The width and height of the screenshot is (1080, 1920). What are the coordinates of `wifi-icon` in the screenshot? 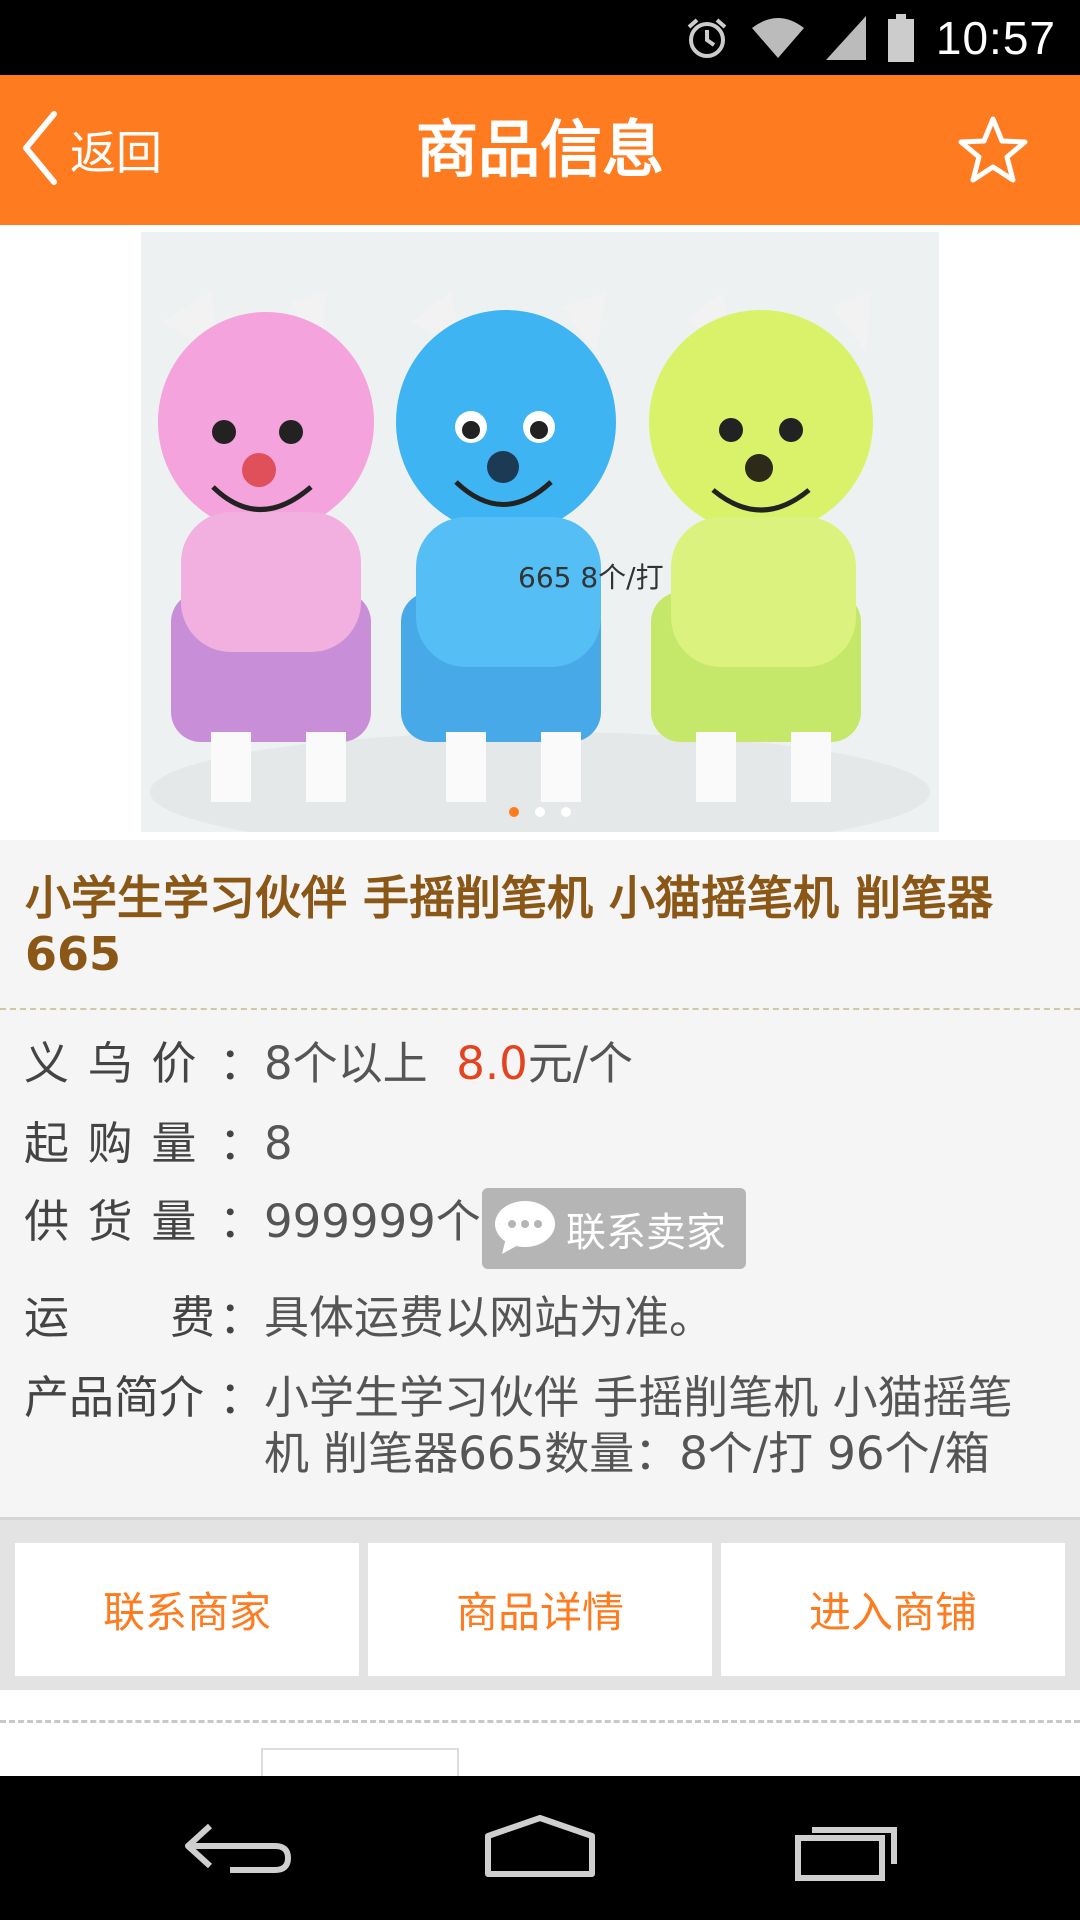 It's located at (777, 38).